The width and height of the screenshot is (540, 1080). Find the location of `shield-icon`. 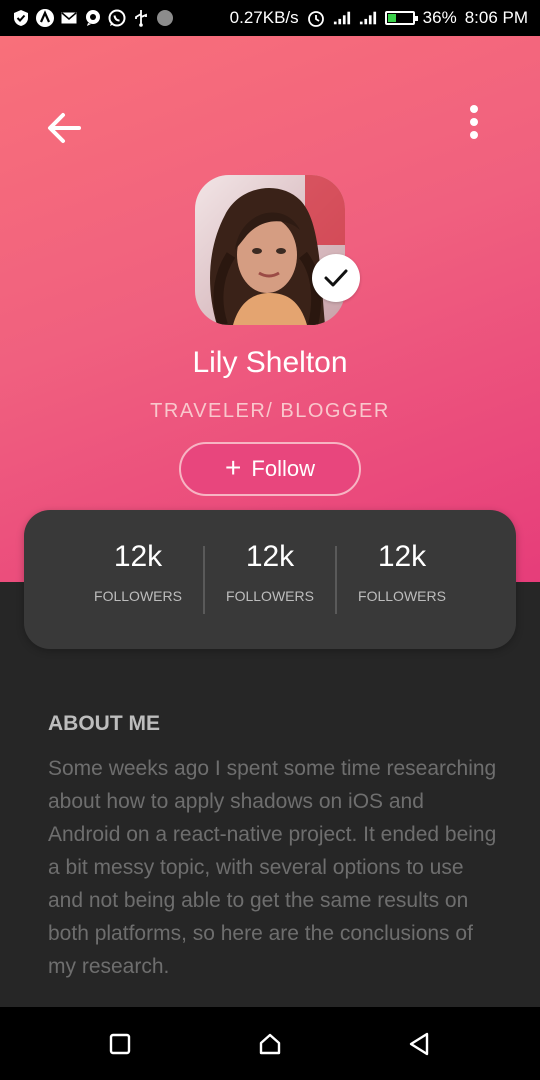

shield-icon is located at coordinates (21, 18).